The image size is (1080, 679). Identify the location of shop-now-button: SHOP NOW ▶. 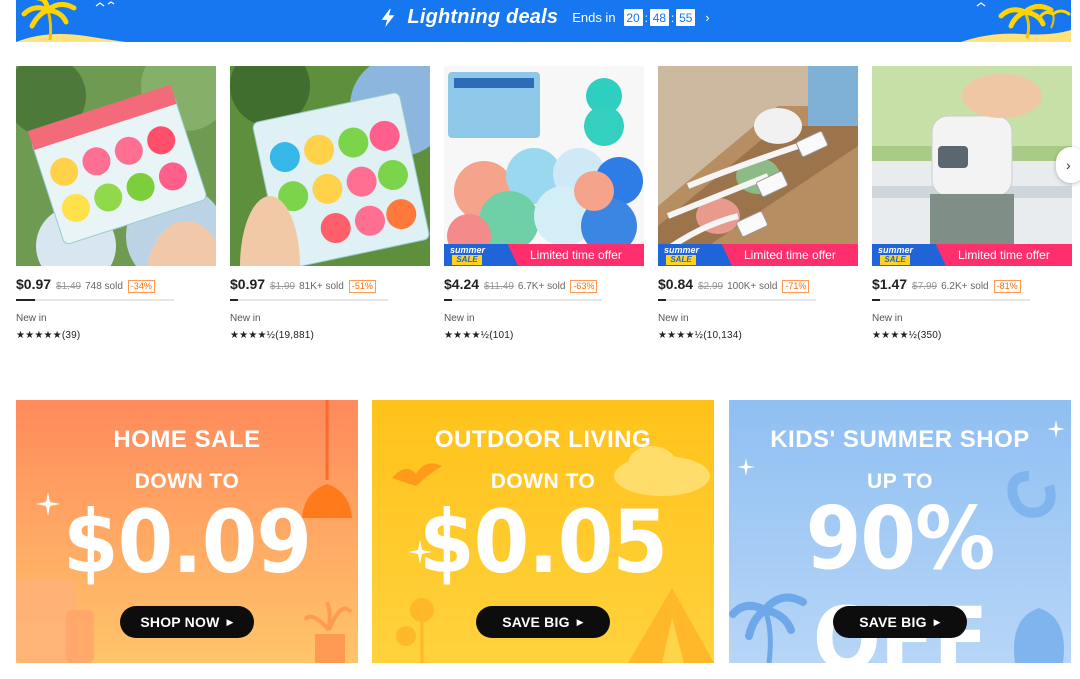
(187, 622).